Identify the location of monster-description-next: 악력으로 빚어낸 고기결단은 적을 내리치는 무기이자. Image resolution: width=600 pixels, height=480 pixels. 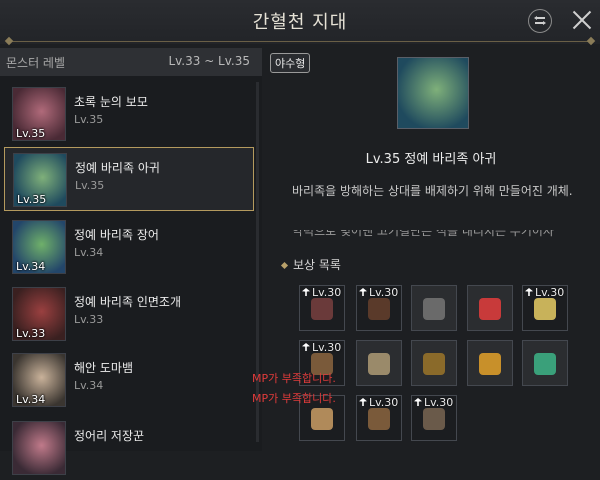
(423, 234).